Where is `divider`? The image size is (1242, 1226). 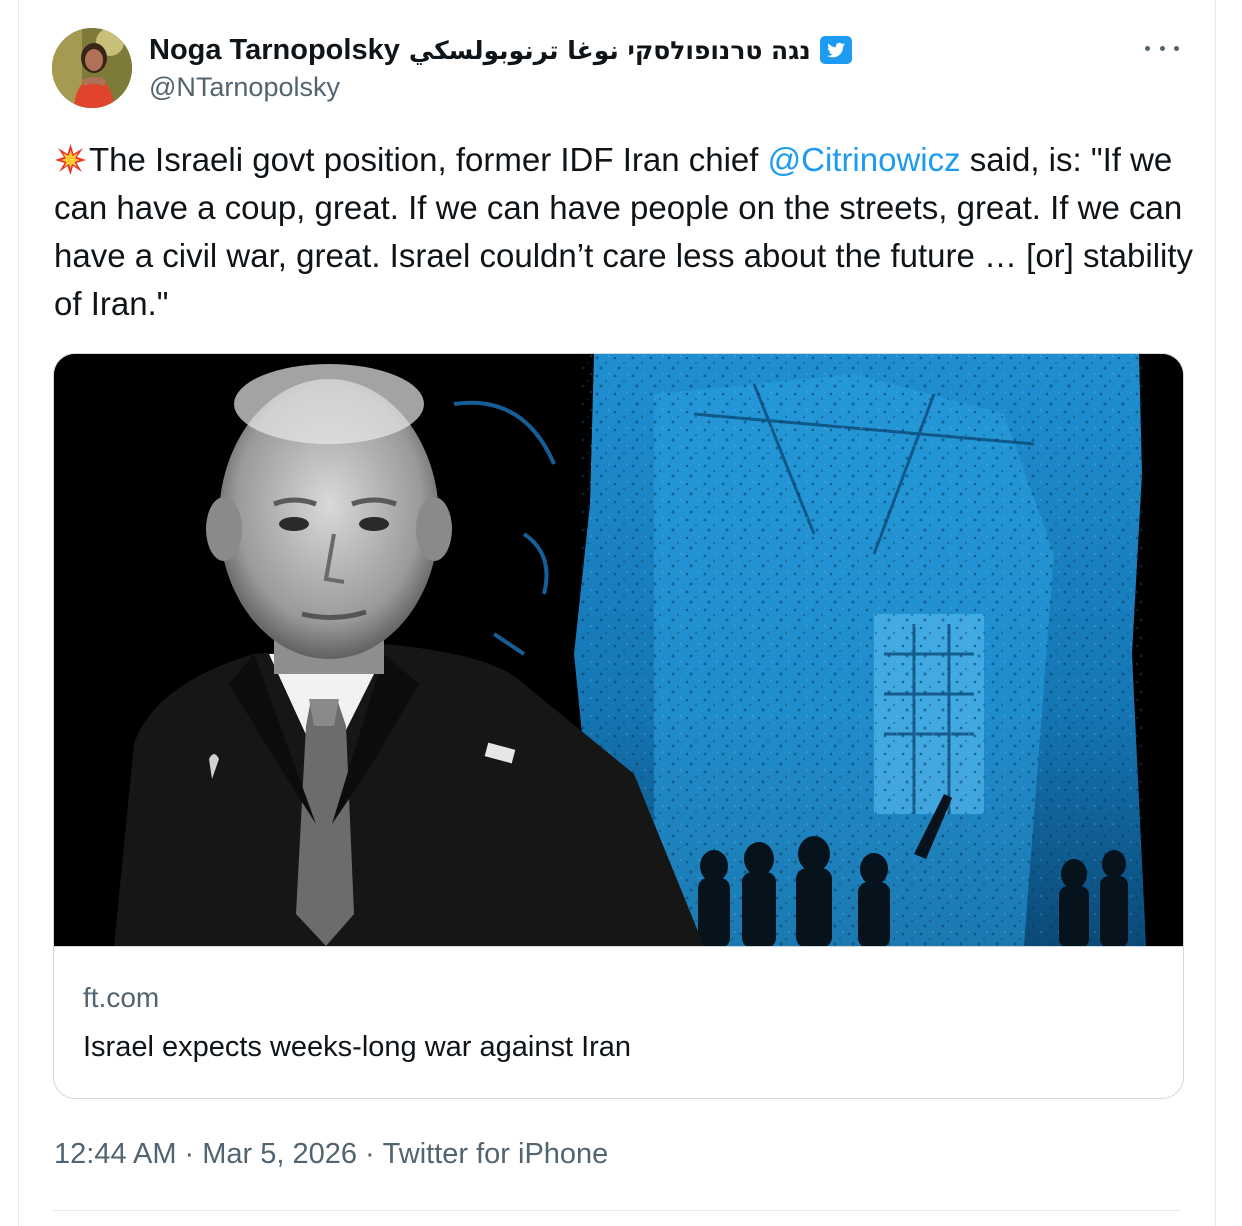 divider is located at coordinates (617, 1210).